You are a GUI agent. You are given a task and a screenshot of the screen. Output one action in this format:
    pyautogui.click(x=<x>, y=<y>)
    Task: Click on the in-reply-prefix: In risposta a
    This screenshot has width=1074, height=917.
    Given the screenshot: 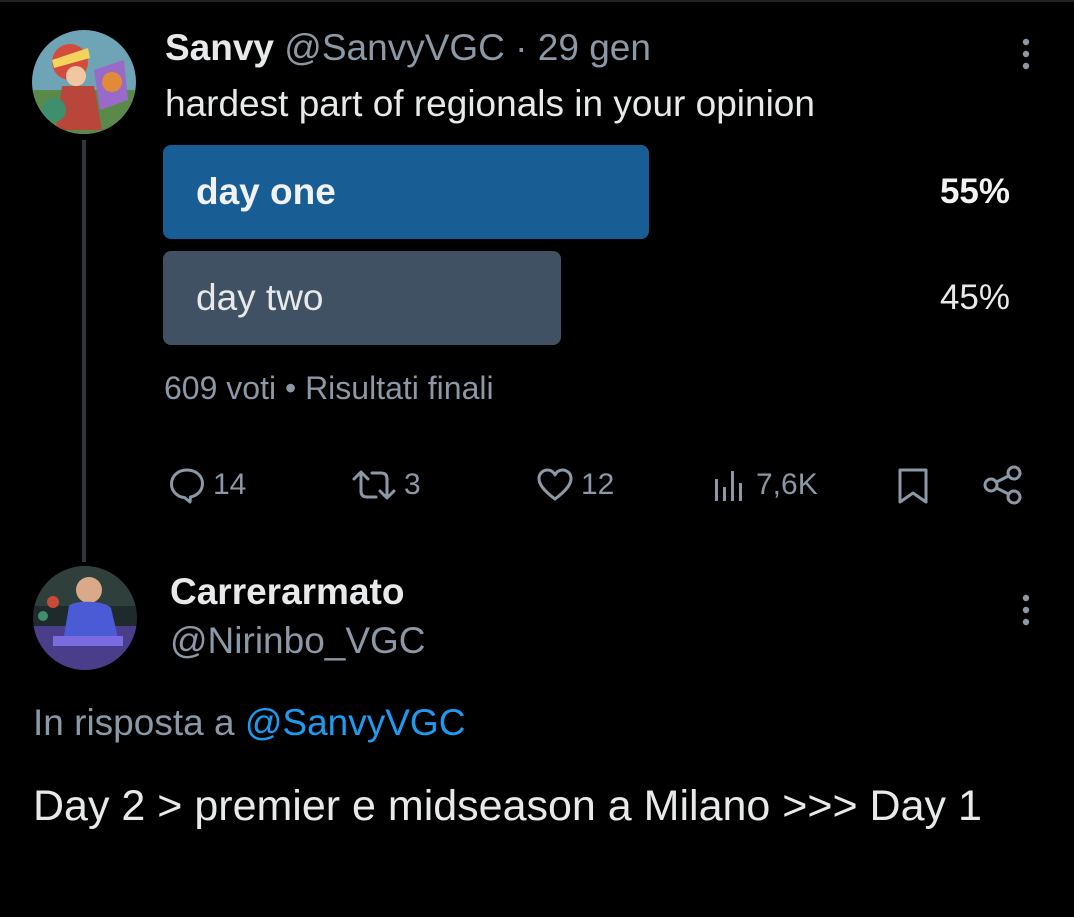 What is the action you would take?
    pyautogui.click(x=134, y=722)
    